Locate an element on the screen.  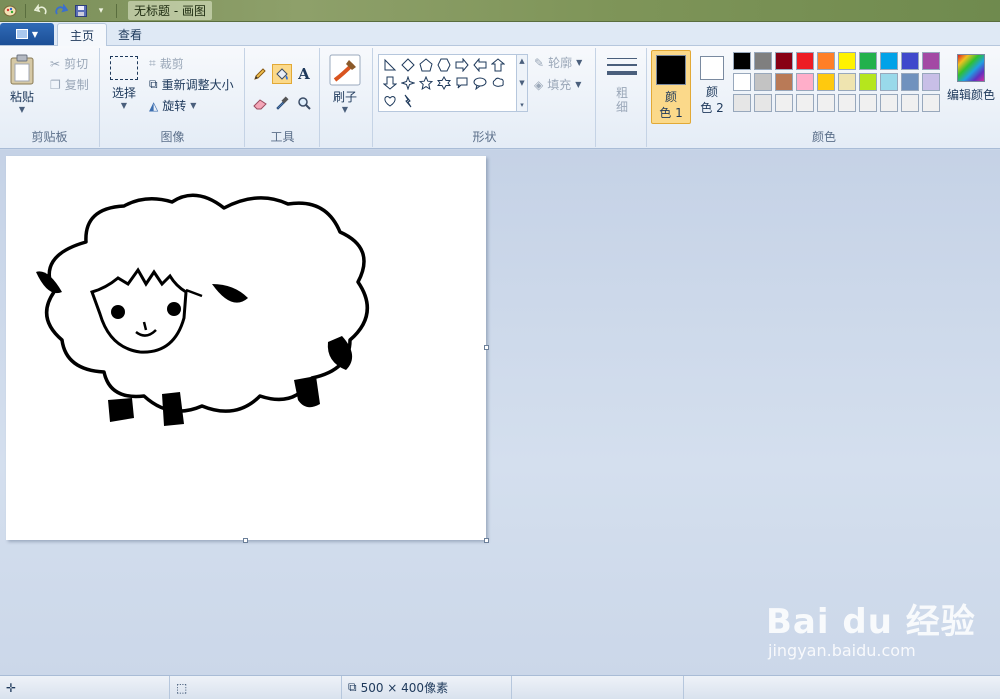
selection-size-cell: ⬚ is located at coordinates (256, 687).